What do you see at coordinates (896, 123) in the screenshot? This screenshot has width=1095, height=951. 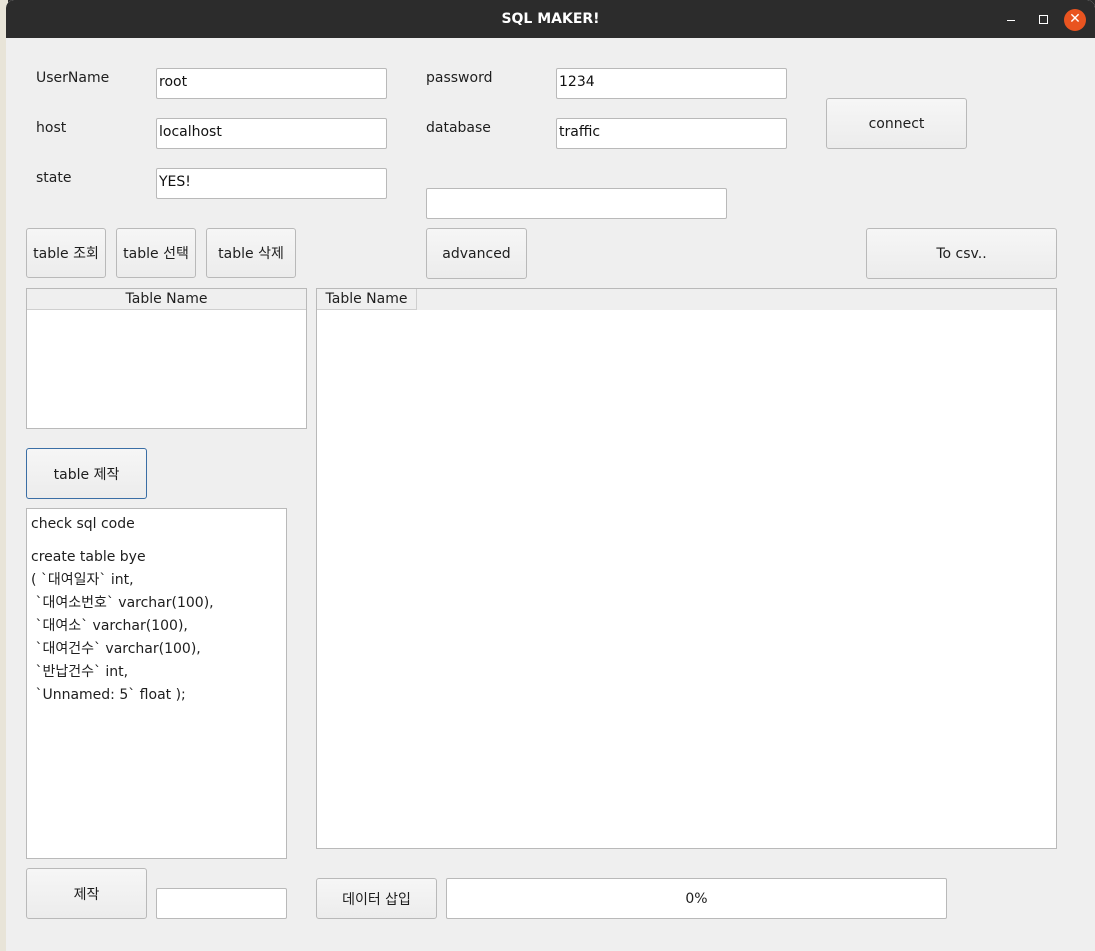 I see `connect-button: connect` at bounding box center [896, 123].